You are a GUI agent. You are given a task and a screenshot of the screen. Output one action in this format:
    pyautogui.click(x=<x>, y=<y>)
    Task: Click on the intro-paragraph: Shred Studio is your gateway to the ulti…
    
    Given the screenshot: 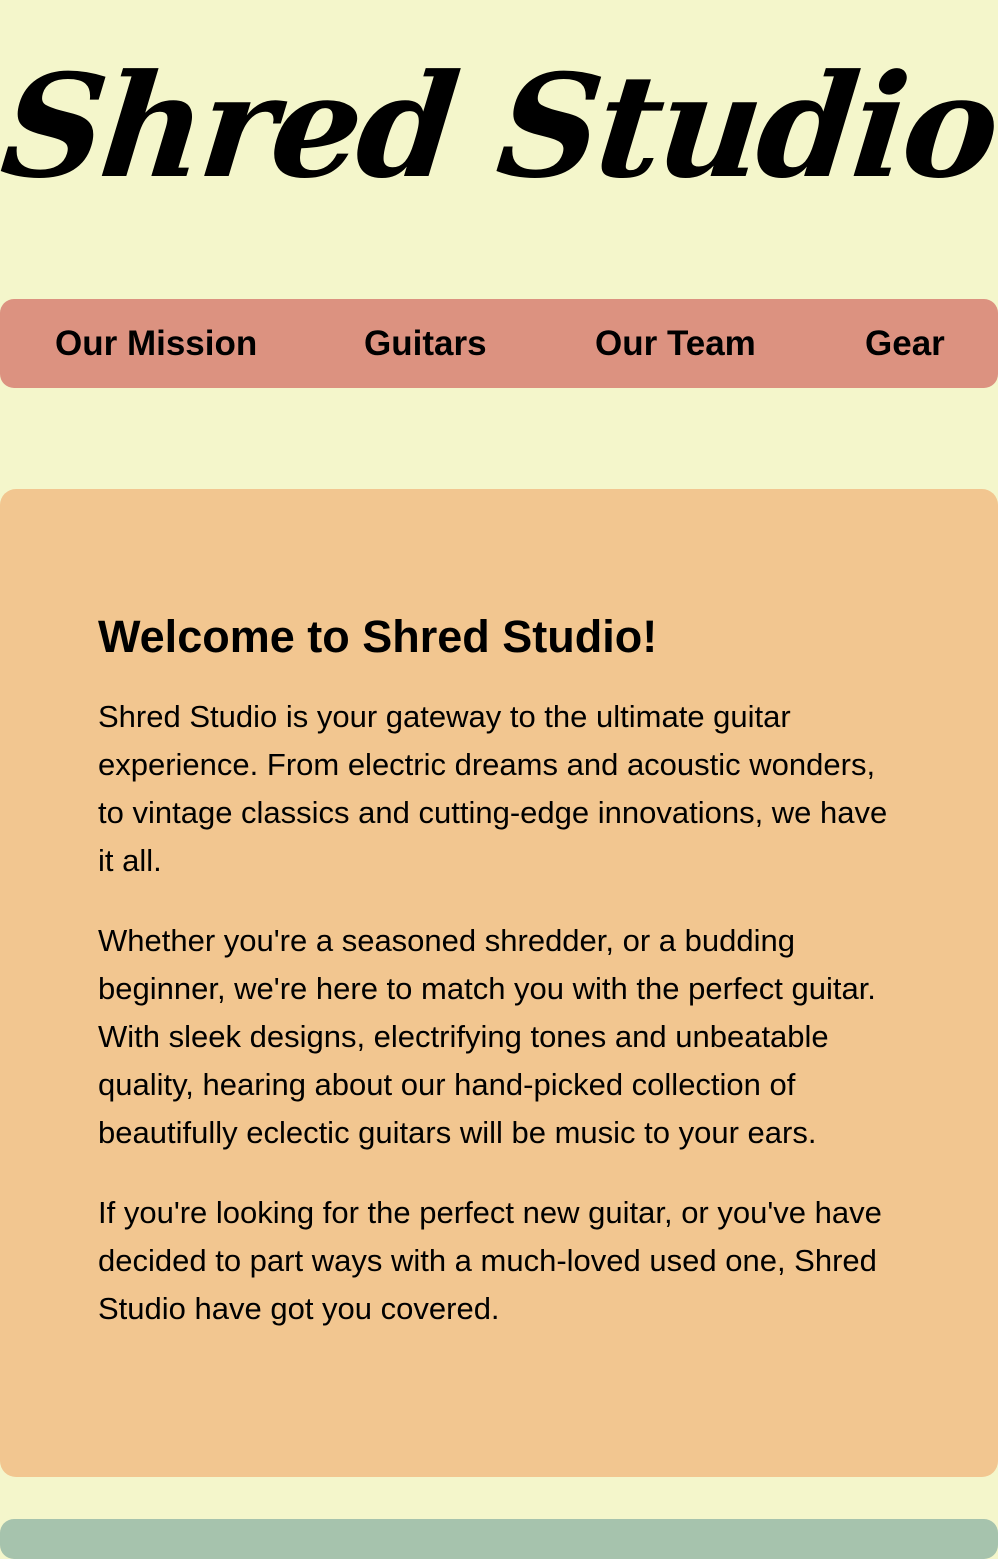 What is the action you would take?
    pyautogui.click(x=493, y=788)
    